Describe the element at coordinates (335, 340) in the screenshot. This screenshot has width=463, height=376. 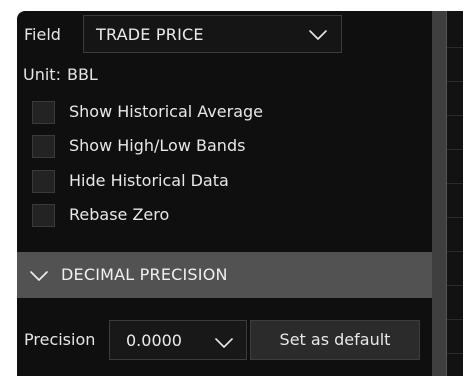
I see `set-as-default-button: Set as default` at that location.